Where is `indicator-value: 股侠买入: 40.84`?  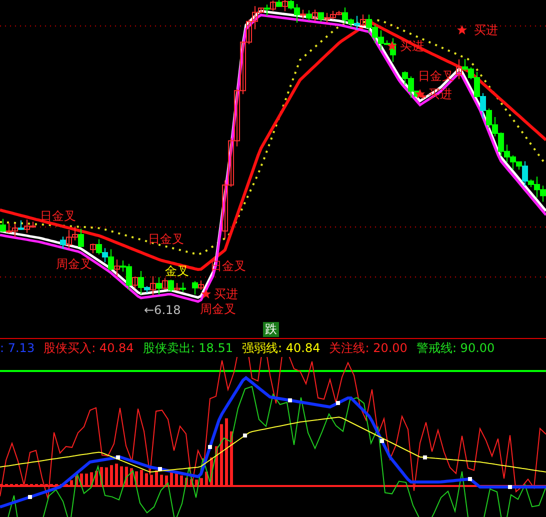 indicator-value: 股侠买入: 40.84 is located at coordinates (89, 348).